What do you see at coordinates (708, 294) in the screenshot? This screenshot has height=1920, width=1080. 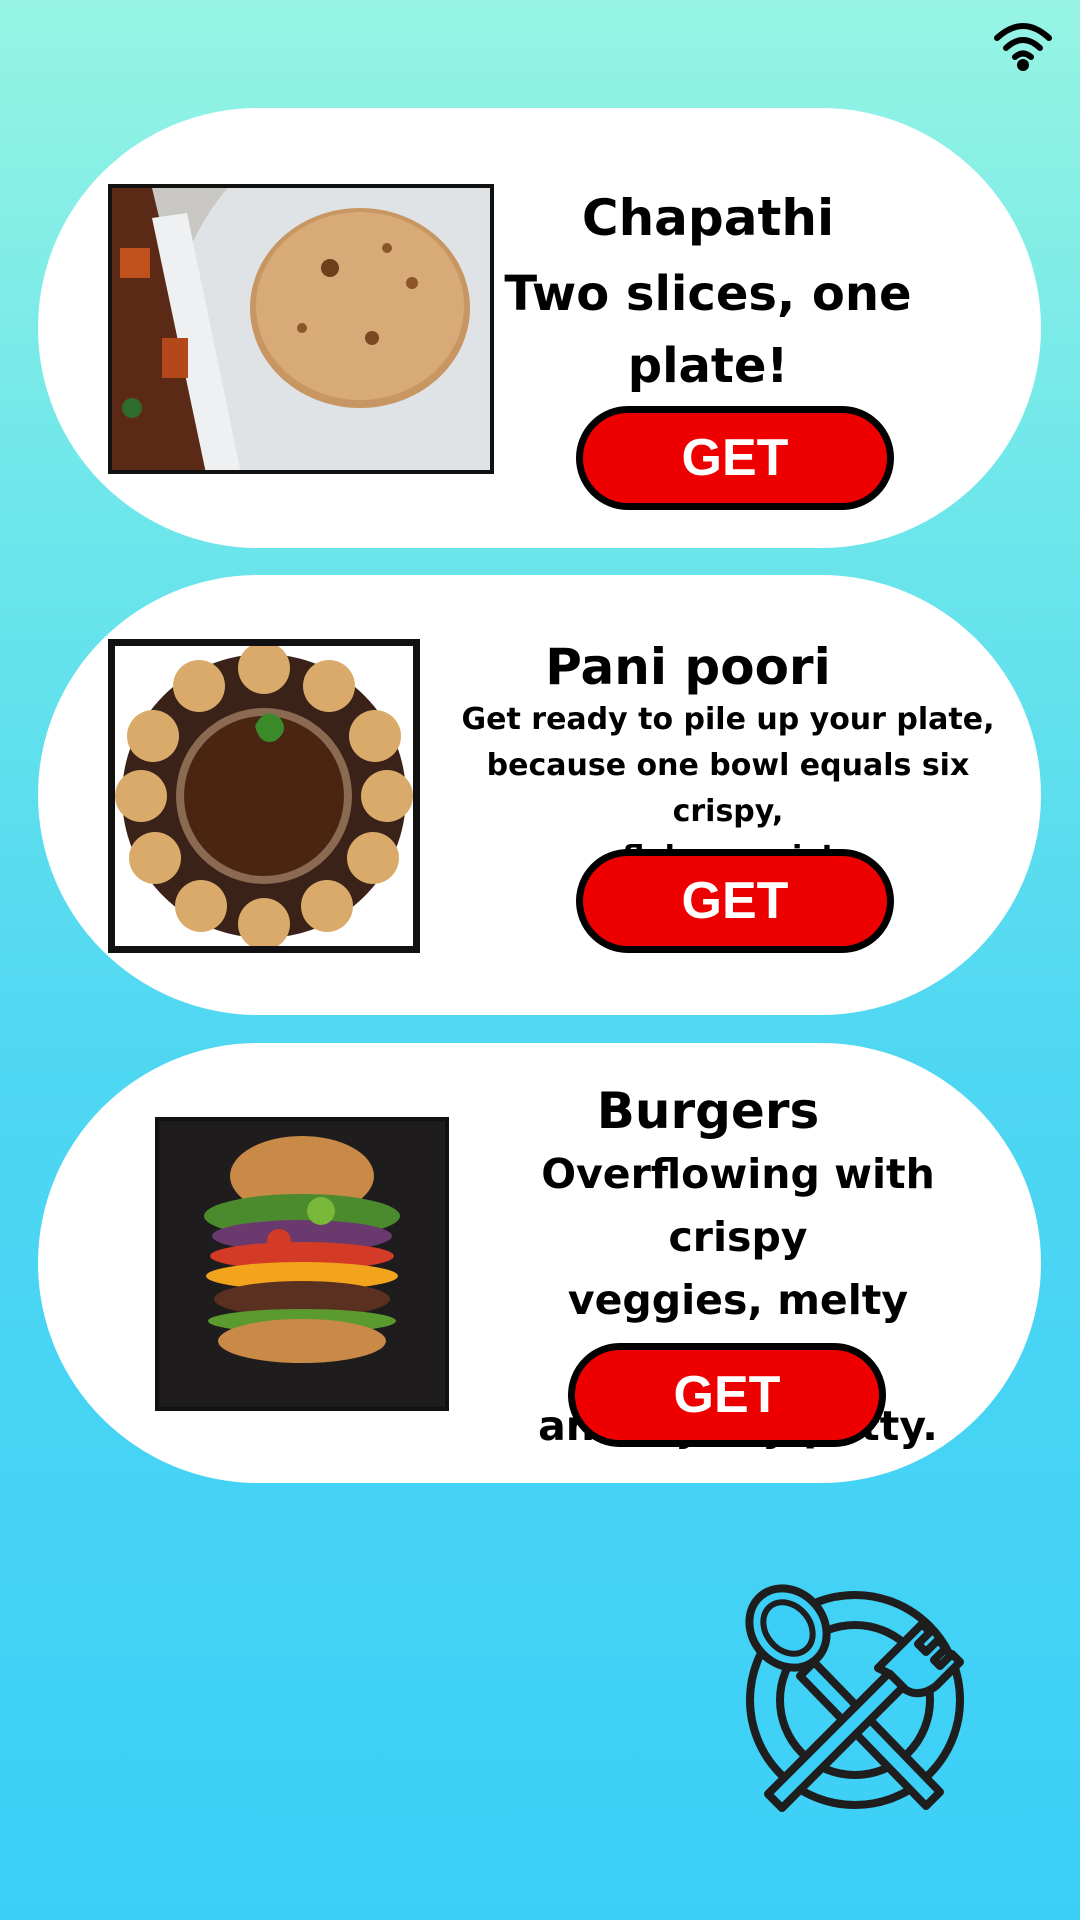 I see `description-line: Two slices, one` at bounding box center [708, 294].